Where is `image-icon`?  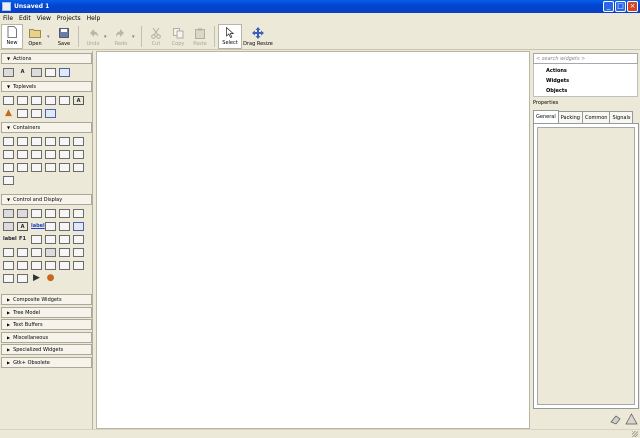 image-icon is located at coordinates (78, 226).